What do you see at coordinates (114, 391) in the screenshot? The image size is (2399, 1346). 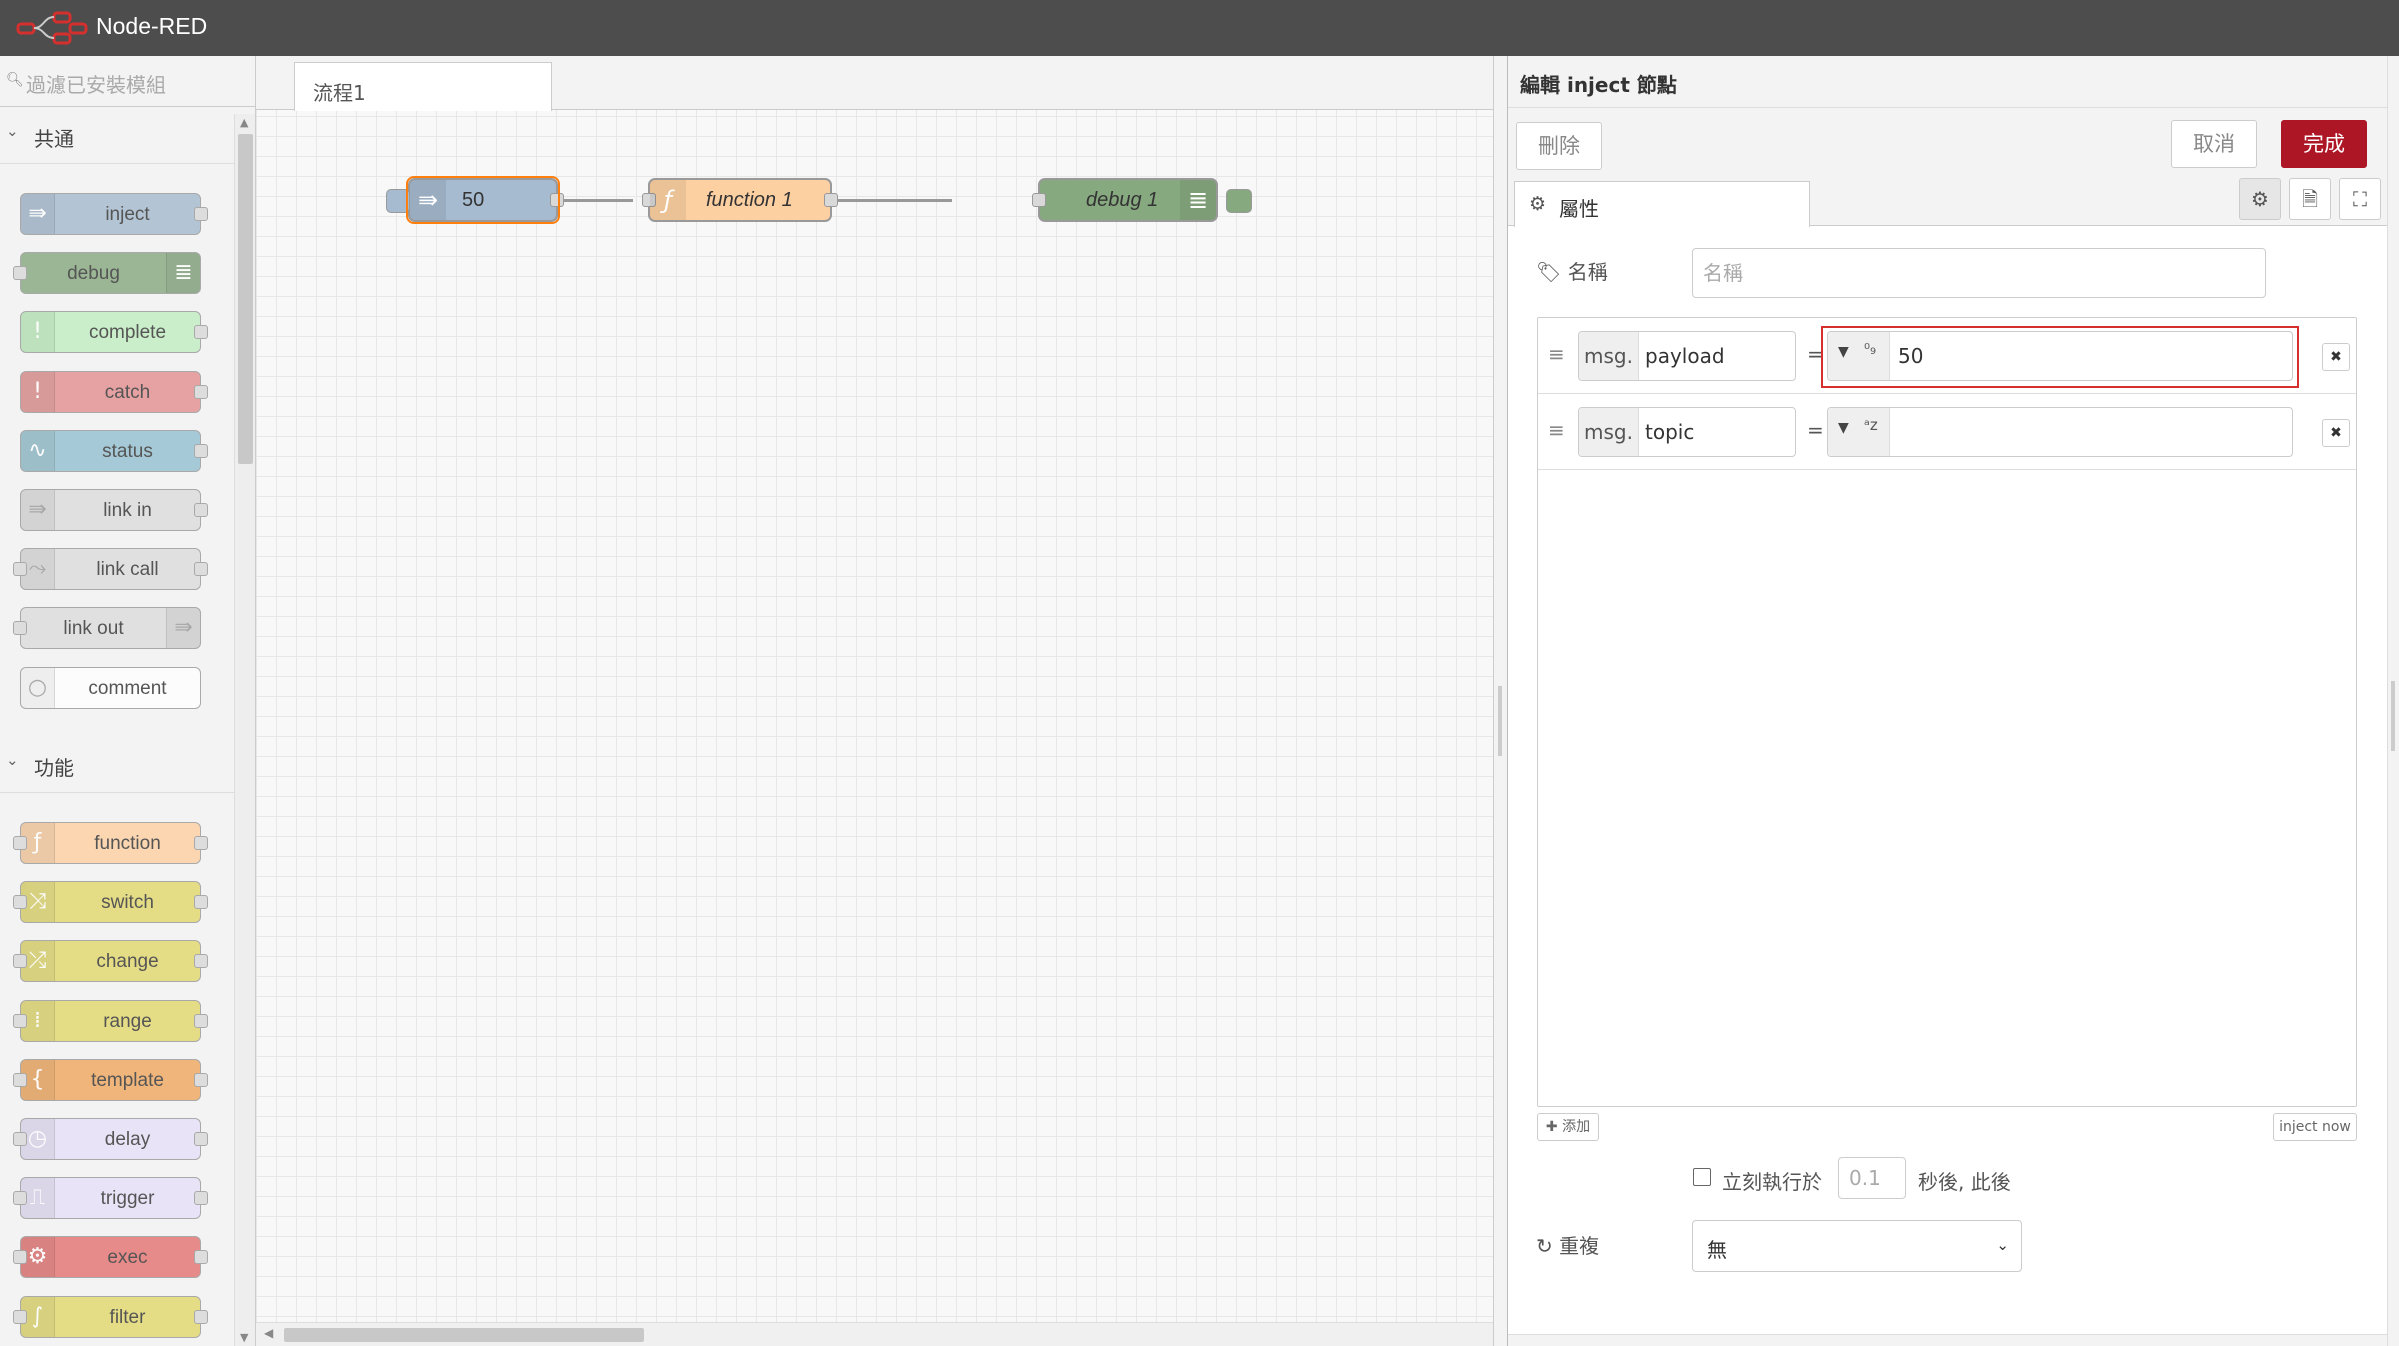 I see `palette-node-catch: ! catch` at bounding box center [114, 391].